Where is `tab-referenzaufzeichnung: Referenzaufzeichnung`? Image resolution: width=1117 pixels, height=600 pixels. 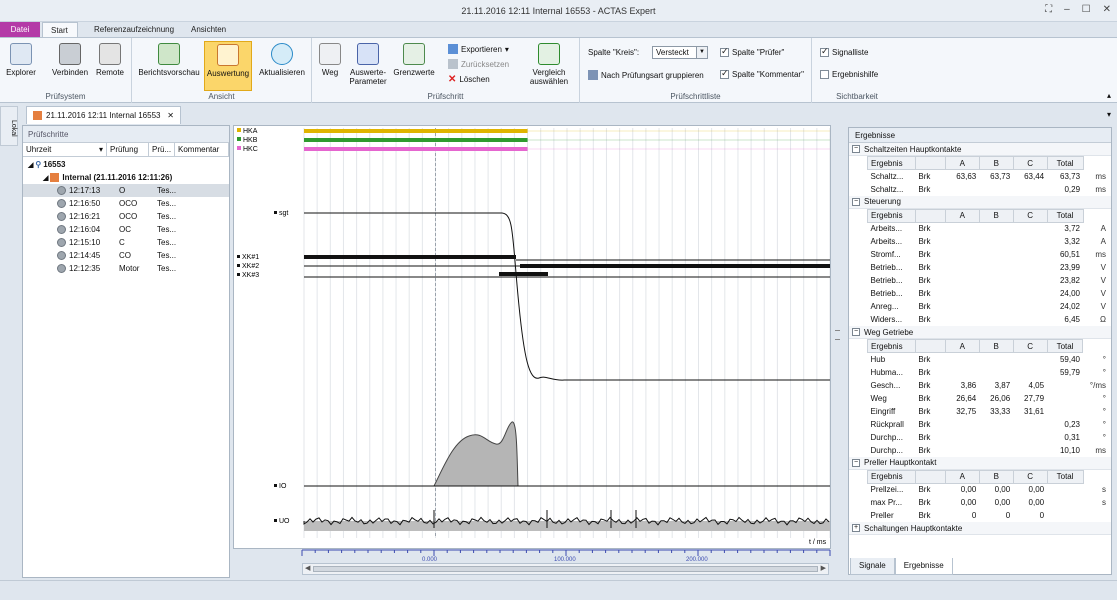
tab-referenzaufzeichnung: Referenzaufzeichnung is located at coordinates (134, 30).